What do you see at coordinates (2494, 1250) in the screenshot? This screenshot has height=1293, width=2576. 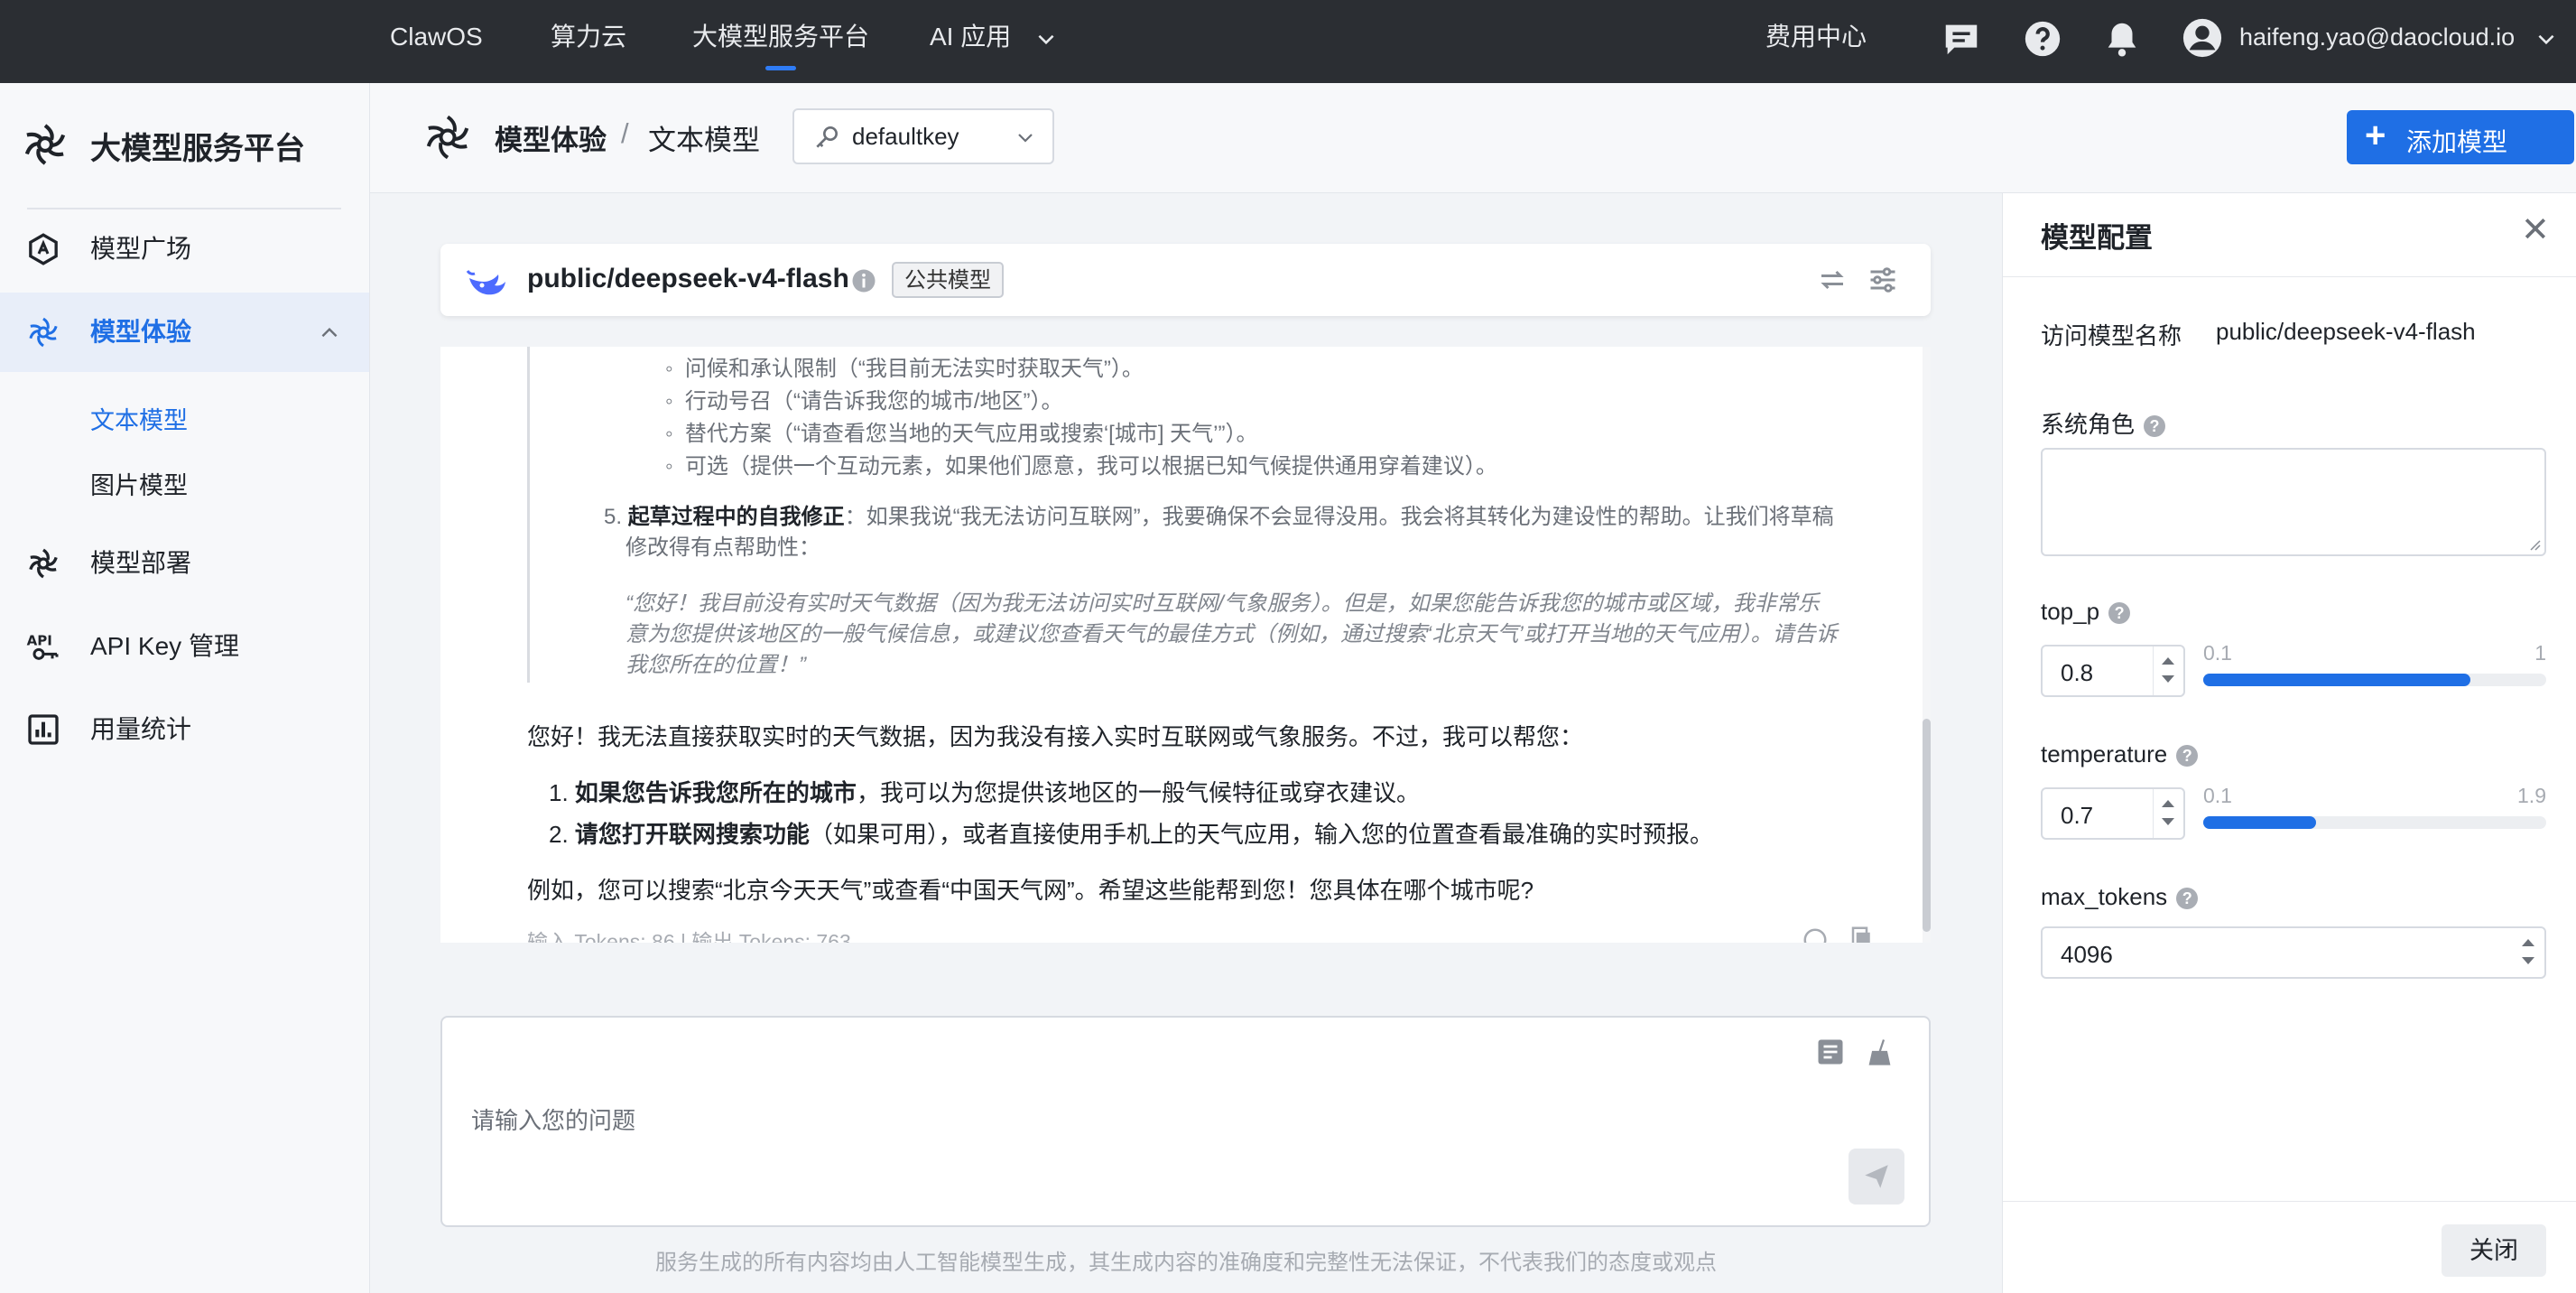 I see `close-button: 关闭` at bounding box center [2494, 1250].